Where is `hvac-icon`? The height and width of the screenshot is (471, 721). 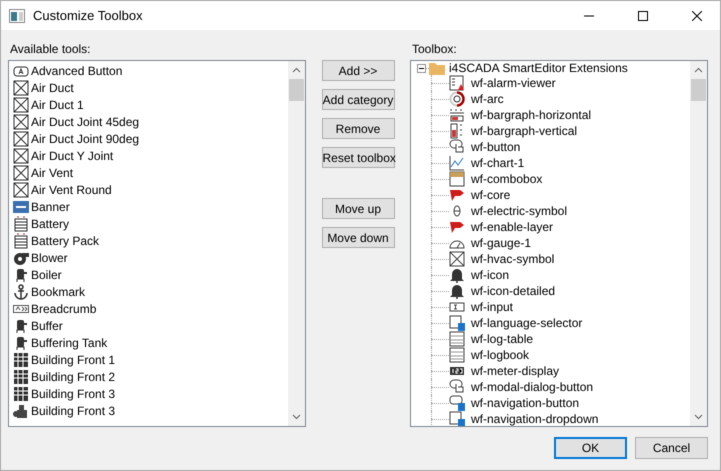
hvac-icon is located at coordinates (457, 259).